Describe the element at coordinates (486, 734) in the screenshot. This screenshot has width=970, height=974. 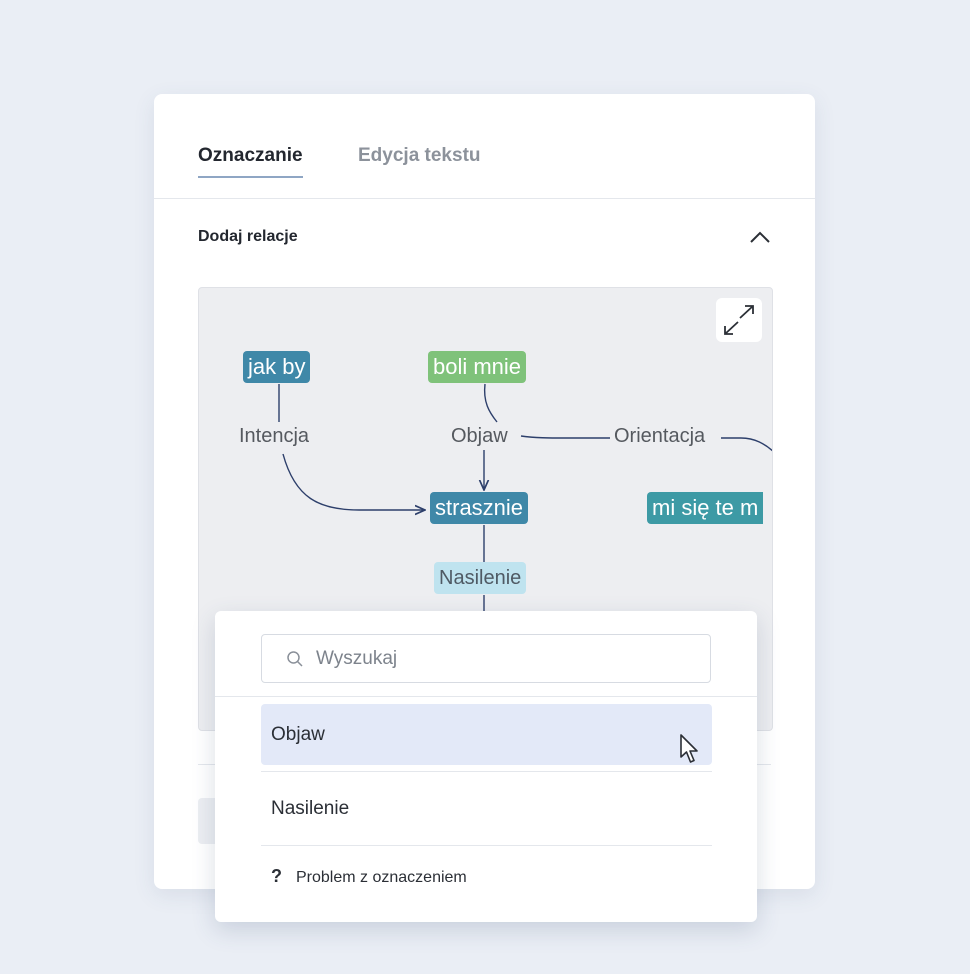
I see `option-objaw: Objaw` at that location.